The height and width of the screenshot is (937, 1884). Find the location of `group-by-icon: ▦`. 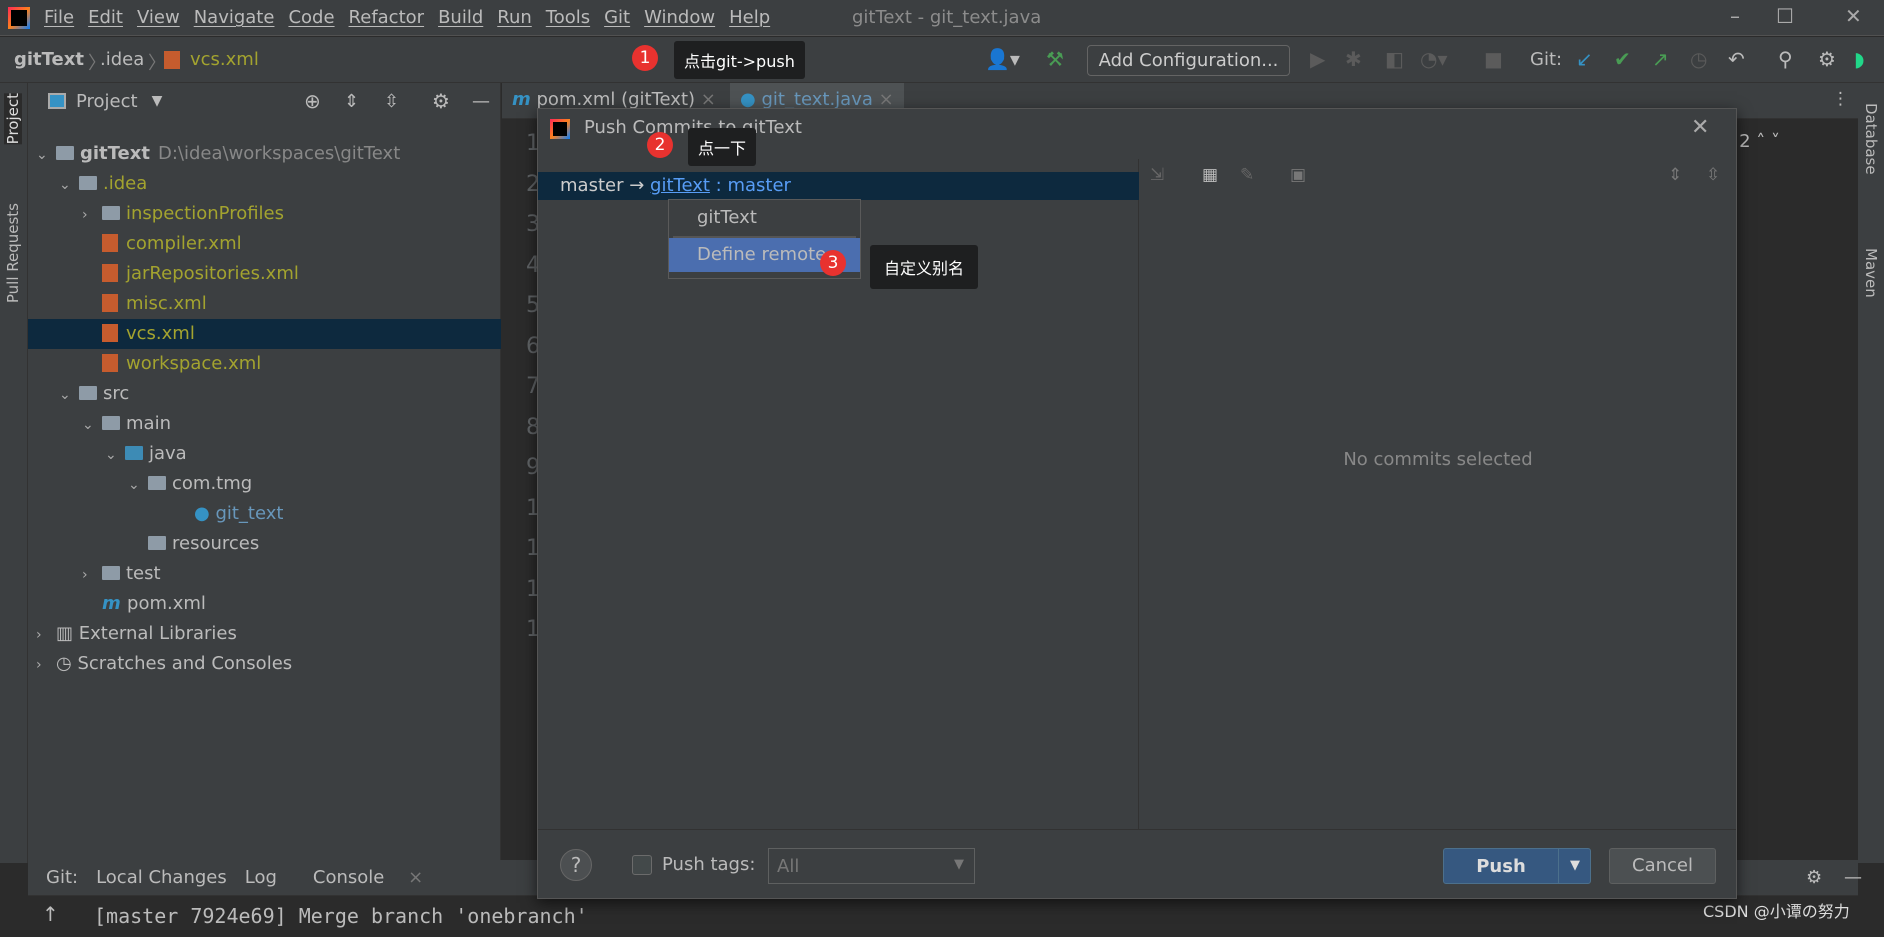

group-by-icon: ▦ is located at coordinates (1210, 175).